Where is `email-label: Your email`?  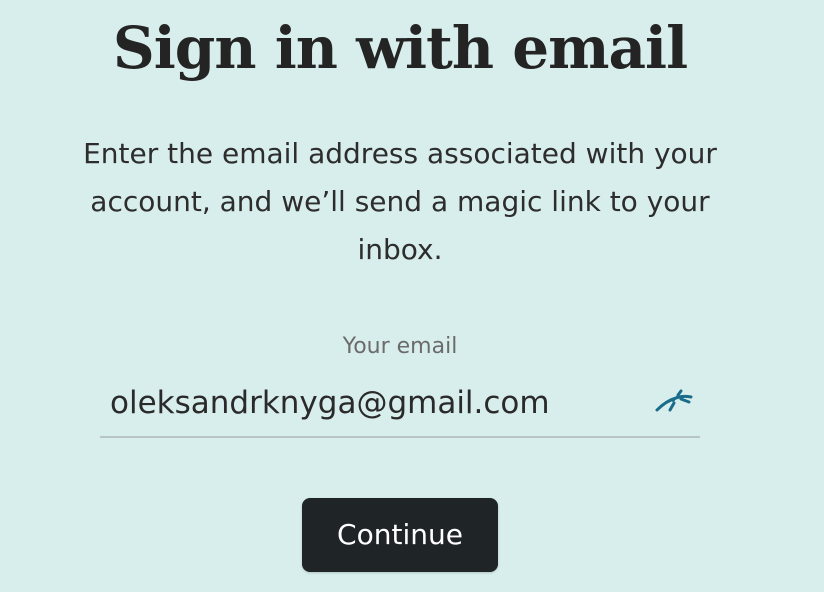
email-label: Your email is located at coordinates (400, 346).